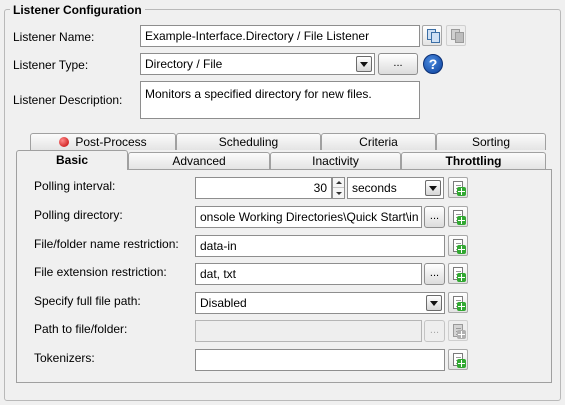 Image resolution: width=565 pixels, height=405 pixels. Describe the element at coordinates (378, 141) in the screenshot. I see `tab-criteria: Criteria` at that location.